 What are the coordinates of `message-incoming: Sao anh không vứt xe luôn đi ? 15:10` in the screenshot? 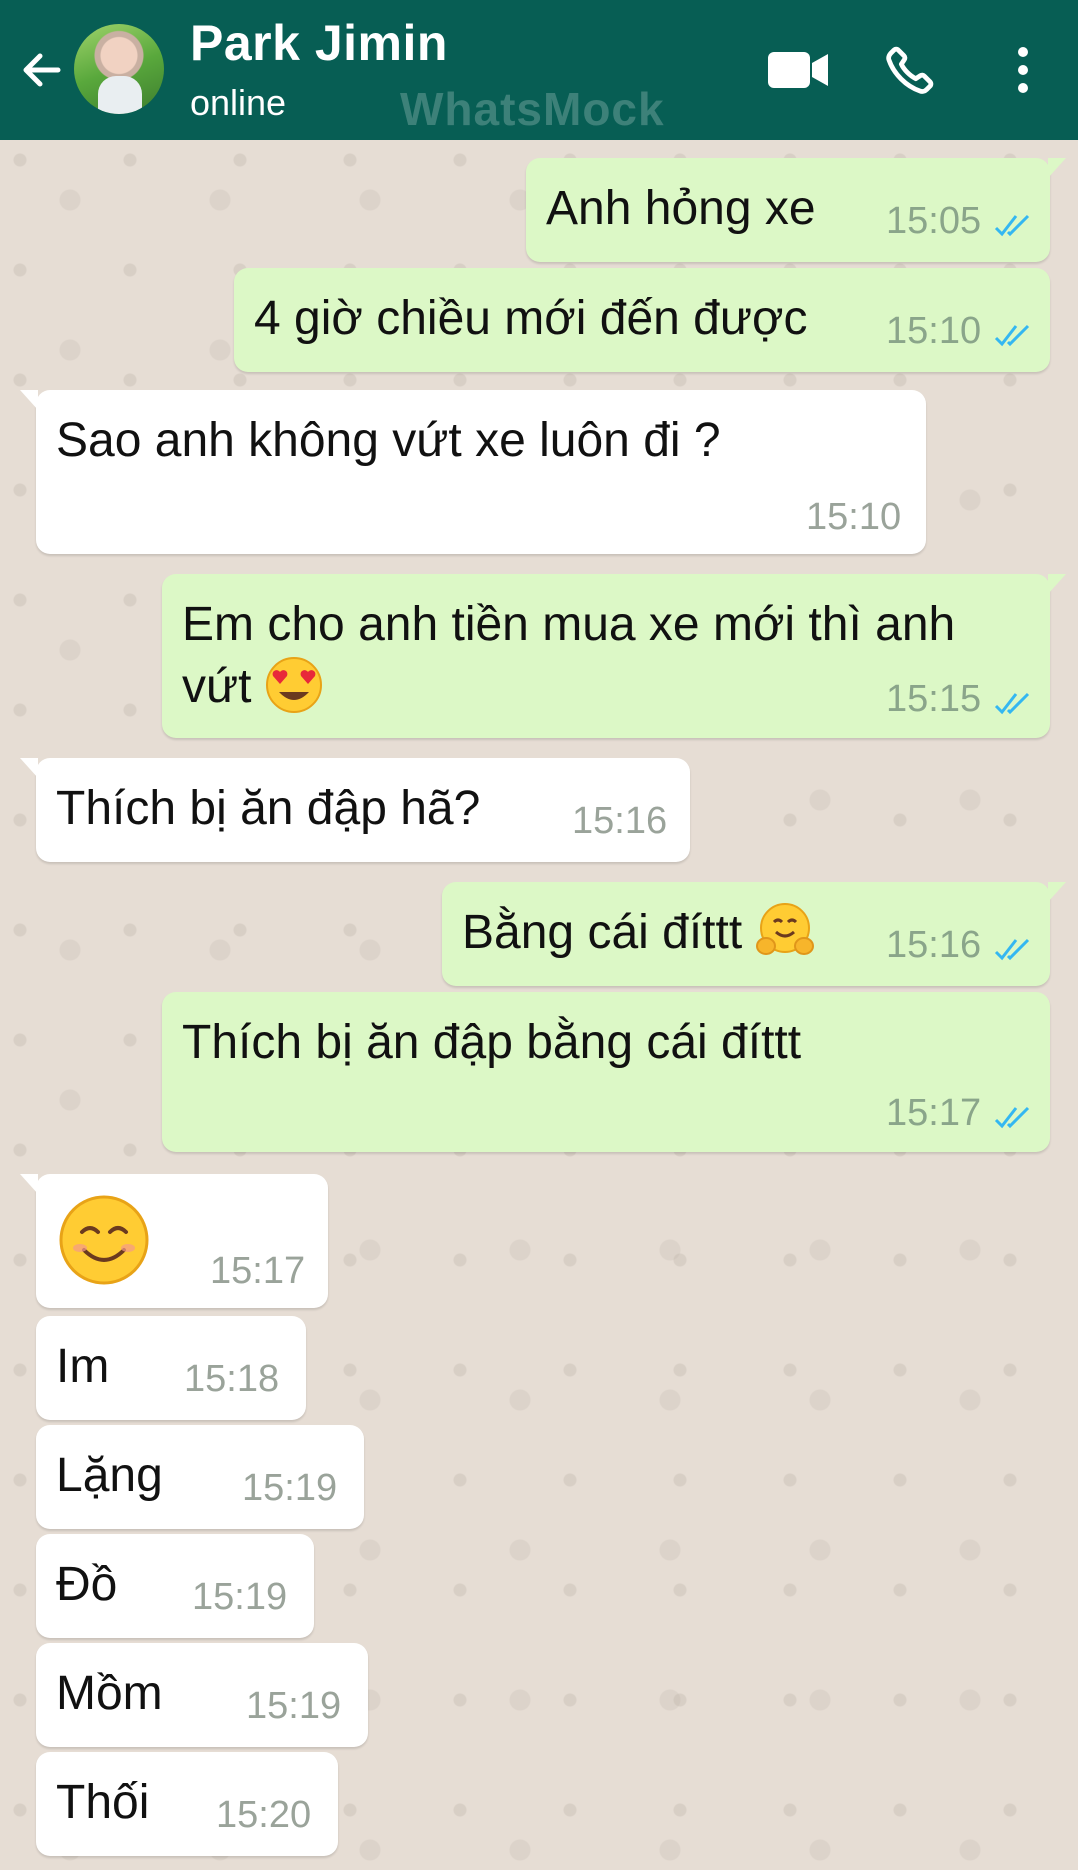 It's located at (473, 472).